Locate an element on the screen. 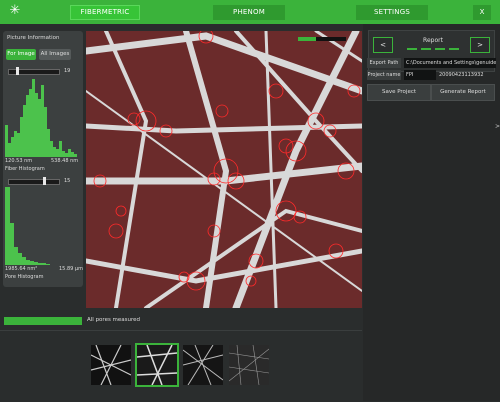 Image resolution: width=500 pixels, height=402 pixels. measurement-progress-bar is located at coordinates (43, 321).